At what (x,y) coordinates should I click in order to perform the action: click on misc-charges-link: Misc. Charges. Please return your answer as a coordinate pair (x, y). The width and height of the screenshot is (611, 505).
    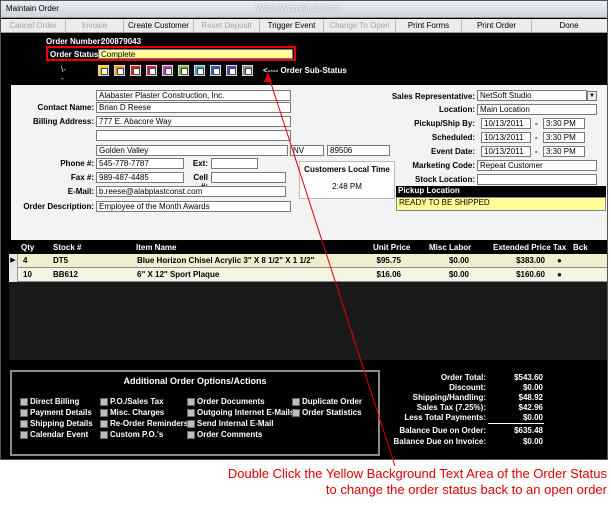
    Looking at the image, I should click on (132, 412).